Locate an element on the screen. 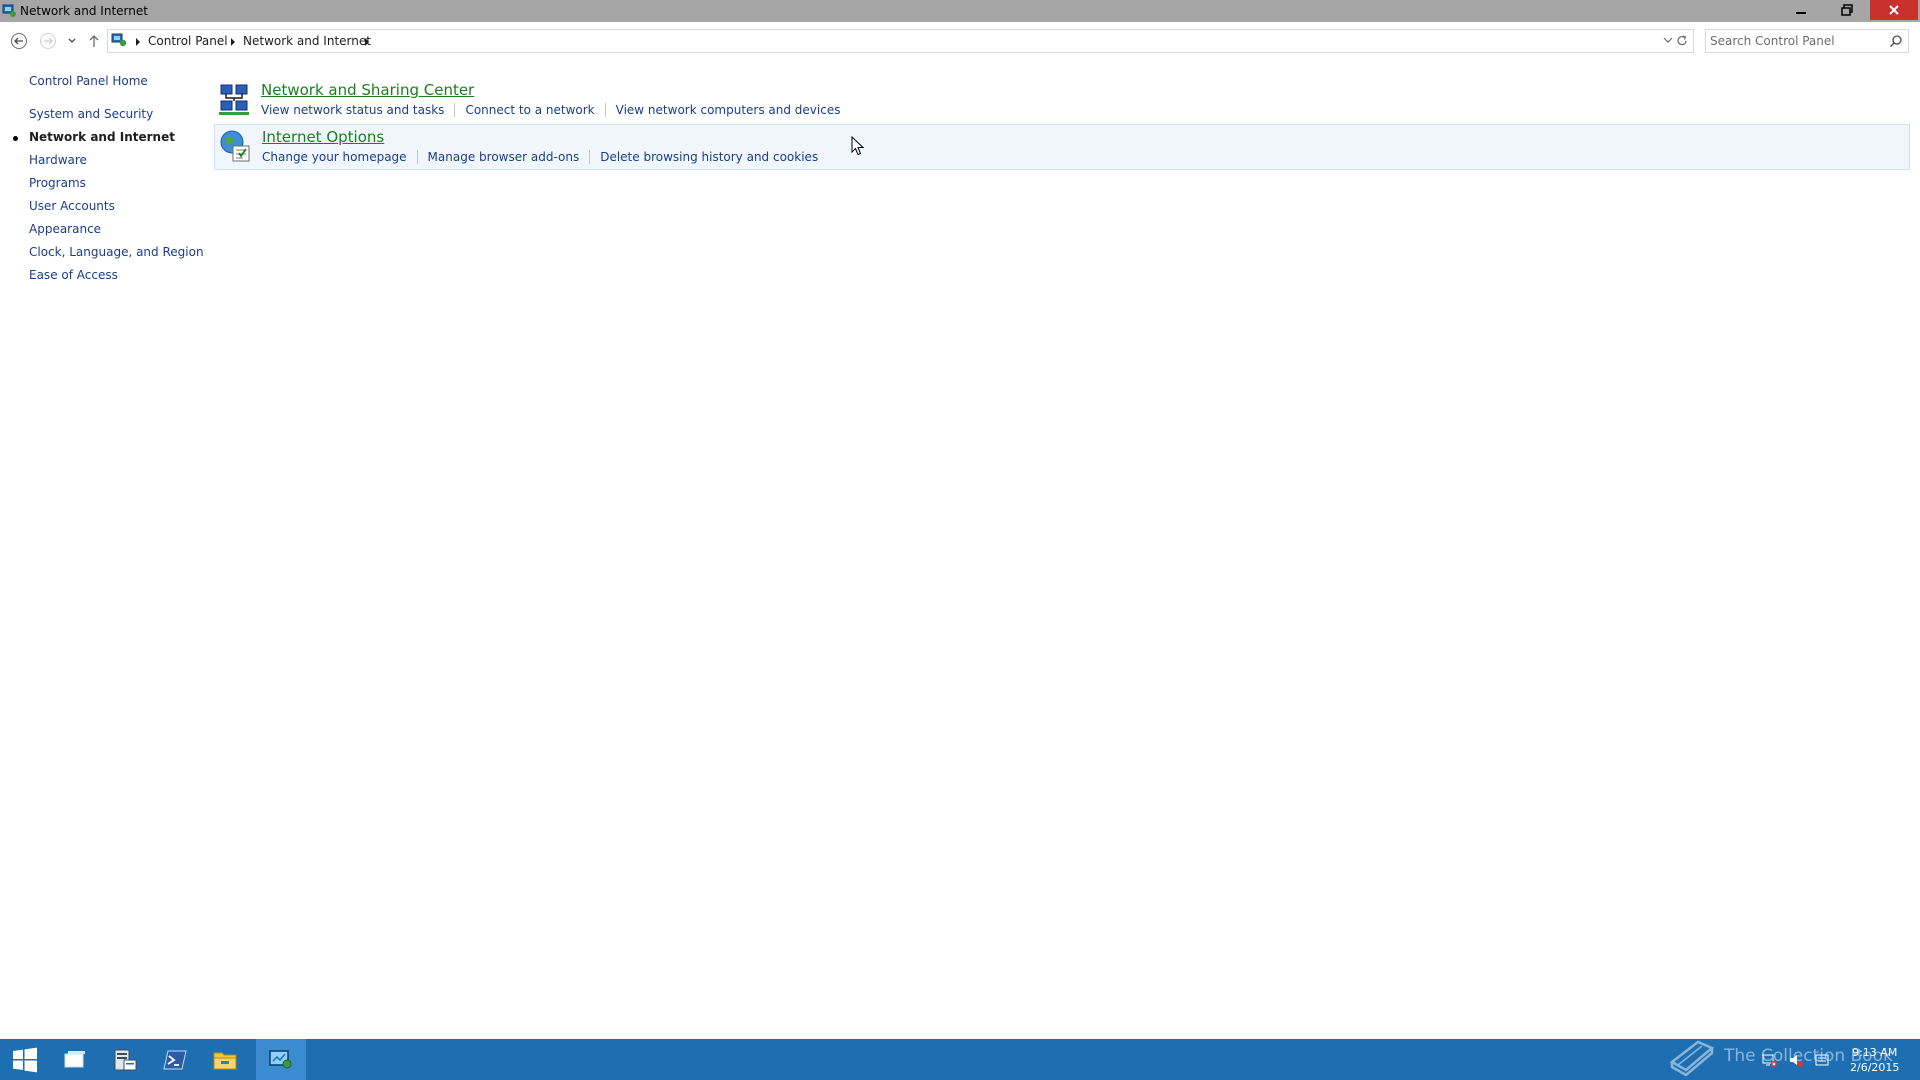 This screenshot has height=1080, width=1920. breadcrumb-control-panel: Control Panel is located at coordinates (188, 41).